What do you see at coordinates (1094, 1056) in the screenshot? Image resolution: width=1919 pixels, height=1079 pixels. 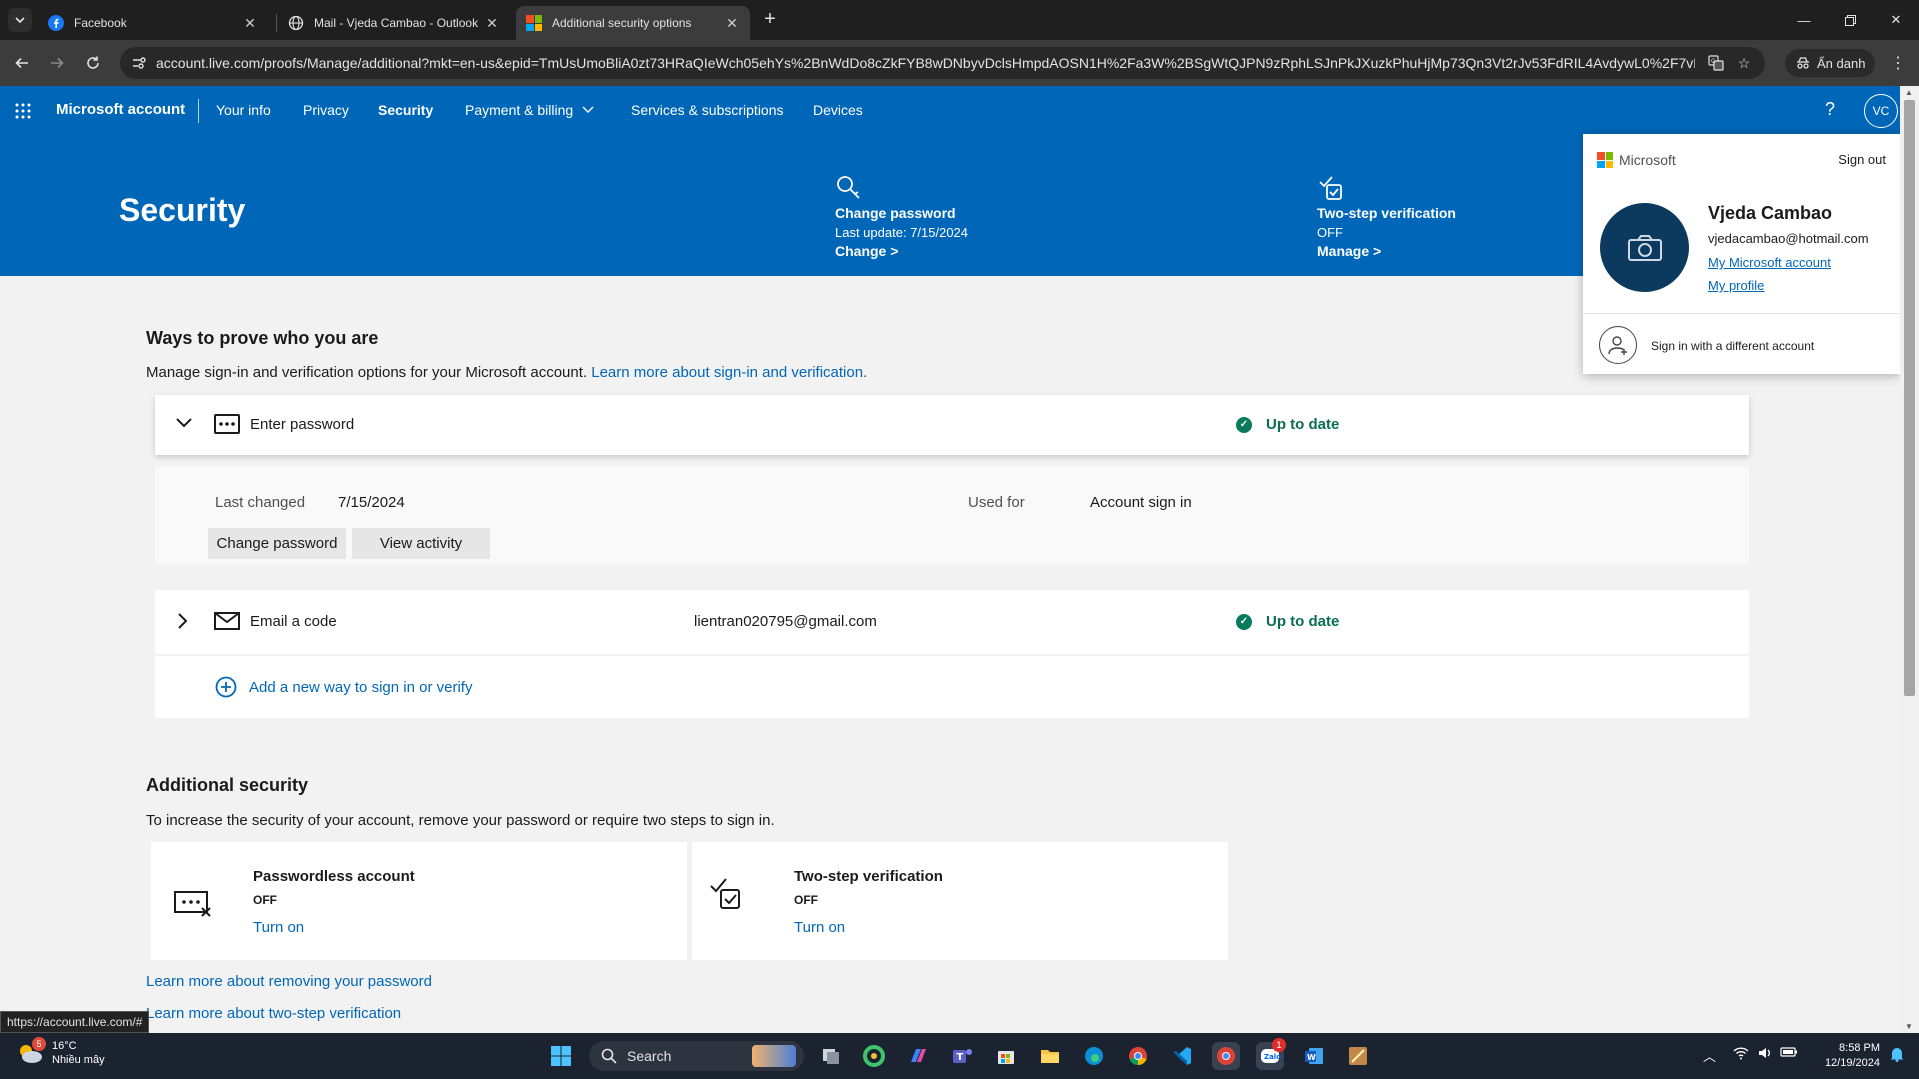 I see `edge-icon` at bounding box center [1094, 1056].